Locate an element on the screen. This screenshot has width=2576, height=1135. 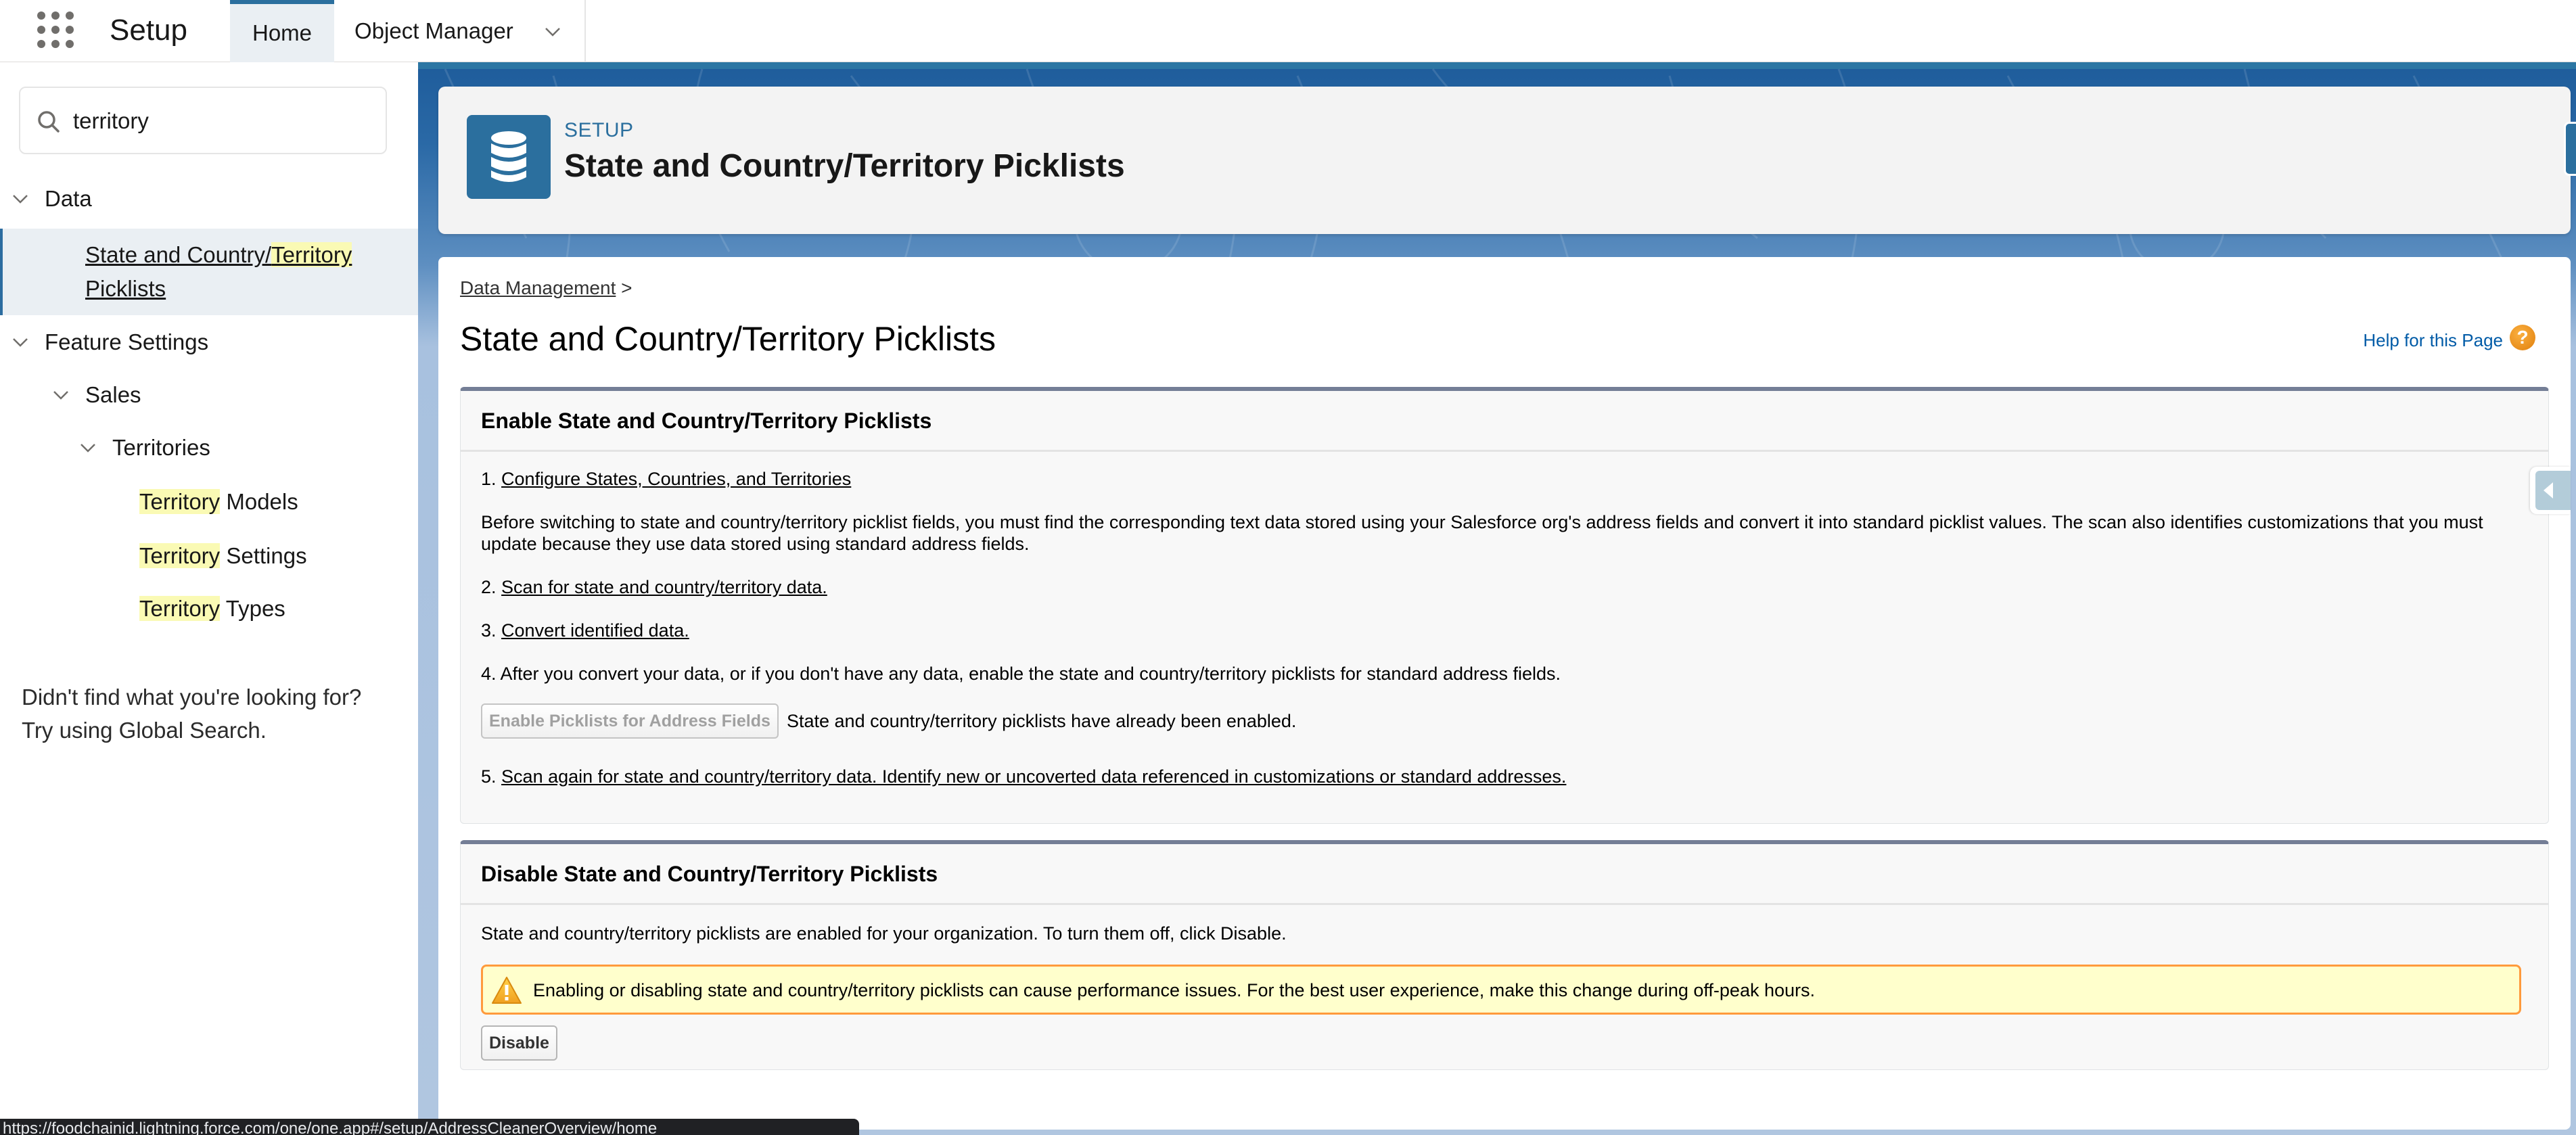
tab-home: Home is located at coordinates (282, 31).